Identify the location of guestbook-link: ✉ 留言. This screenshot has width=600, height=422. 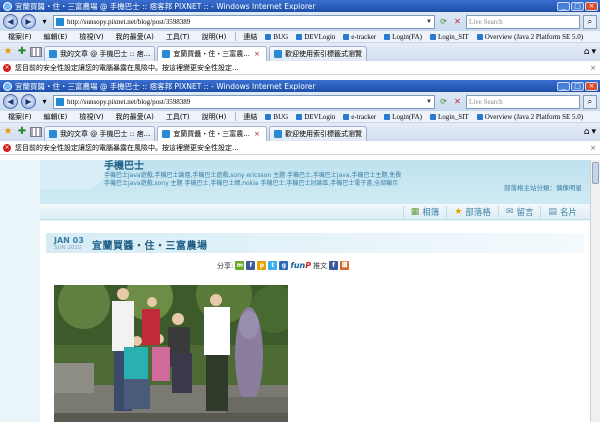
(519, 211).